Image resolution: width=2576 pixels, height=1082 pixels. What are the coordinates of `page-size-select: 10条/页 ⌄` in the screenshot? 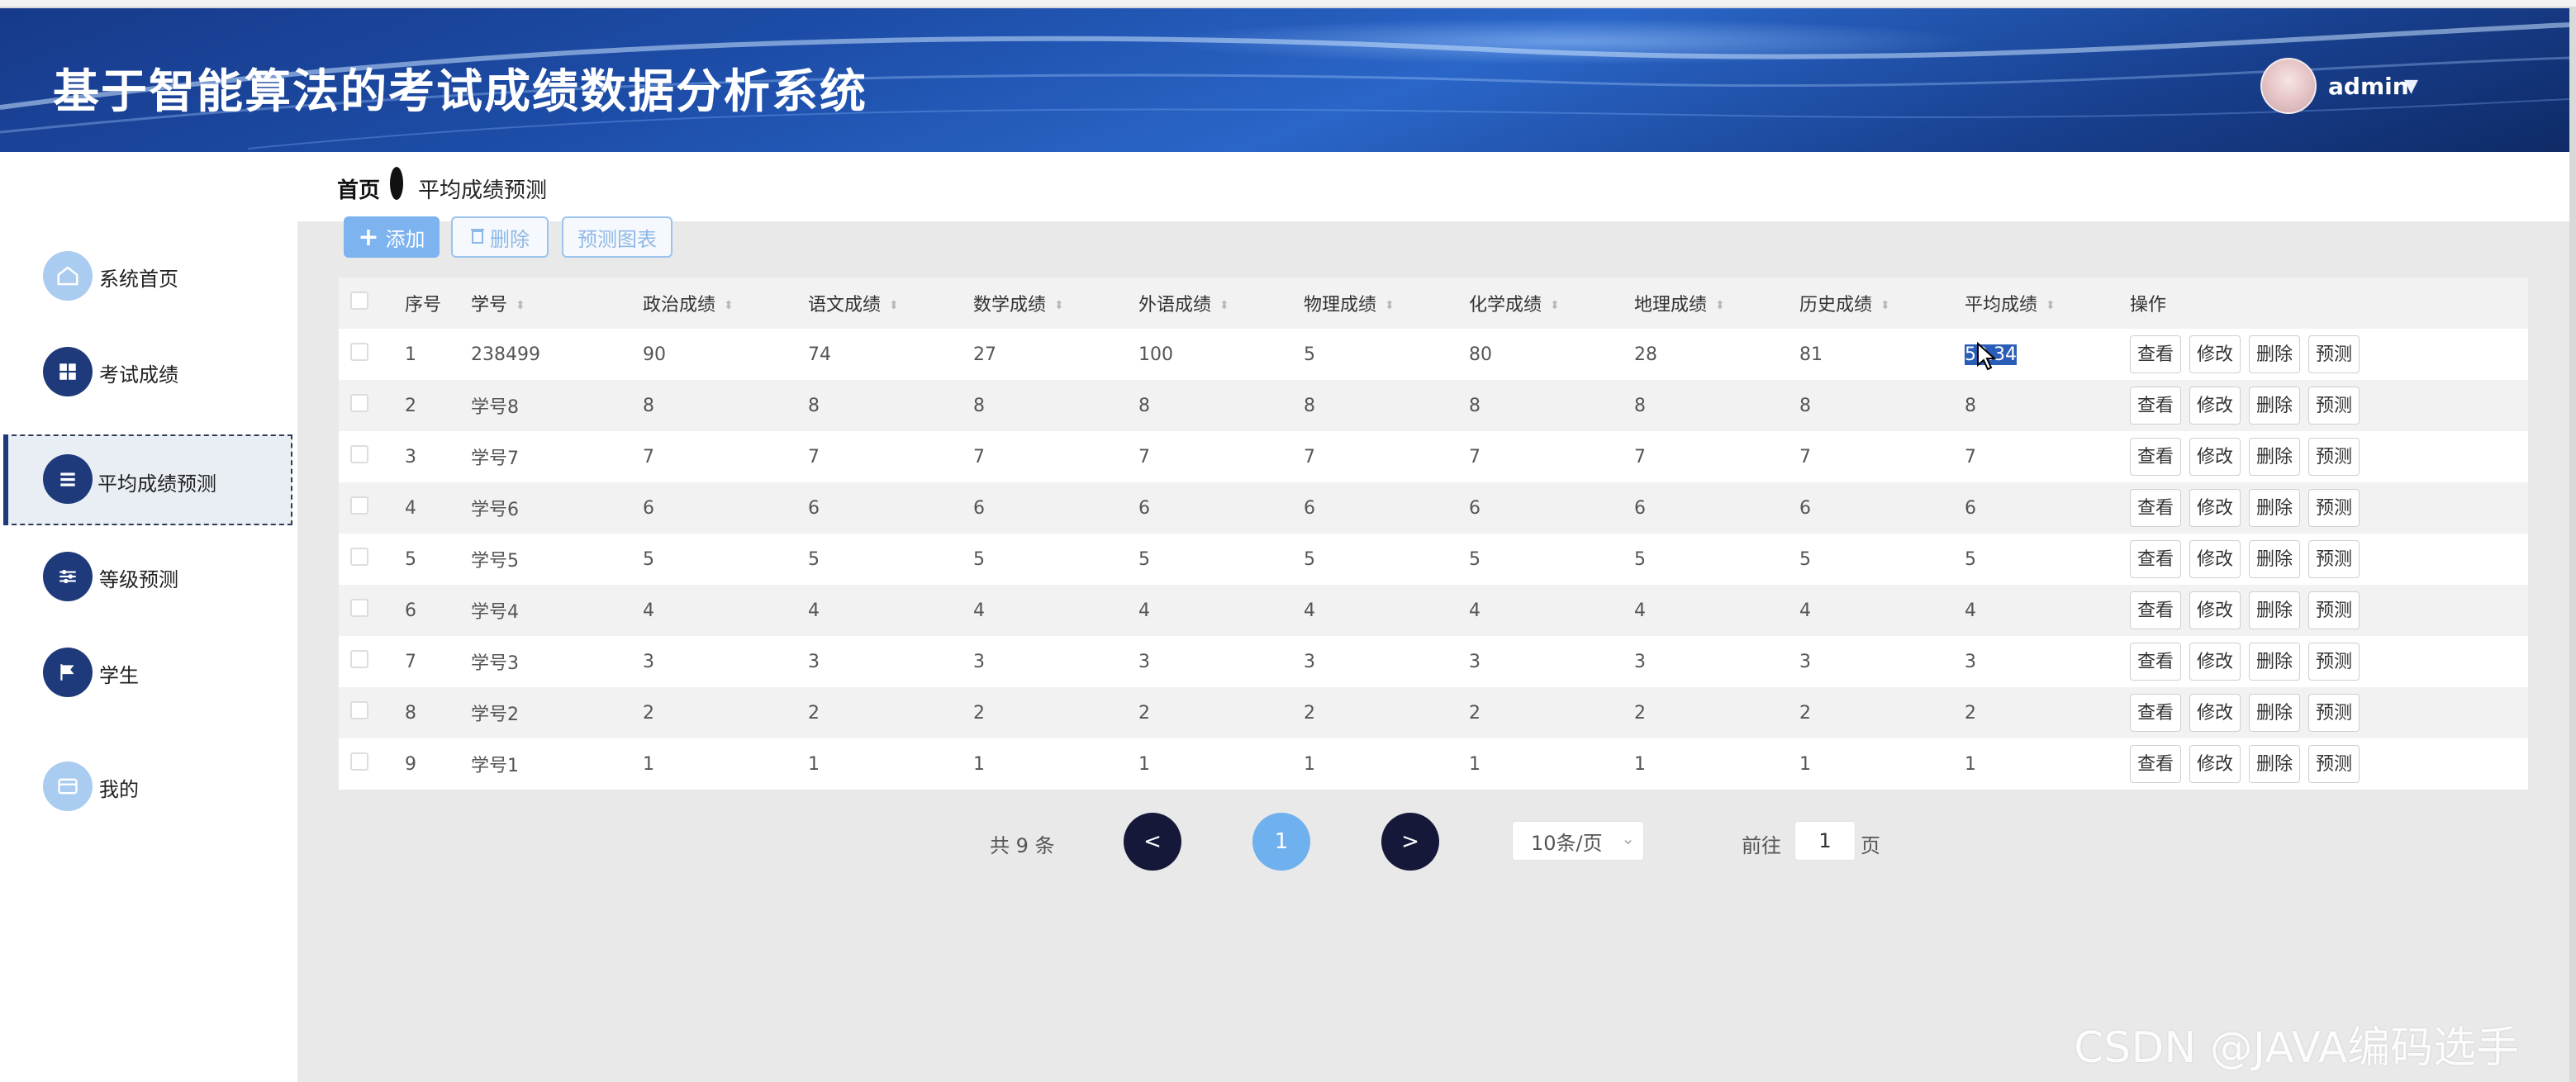 It's located at (1578, 841).